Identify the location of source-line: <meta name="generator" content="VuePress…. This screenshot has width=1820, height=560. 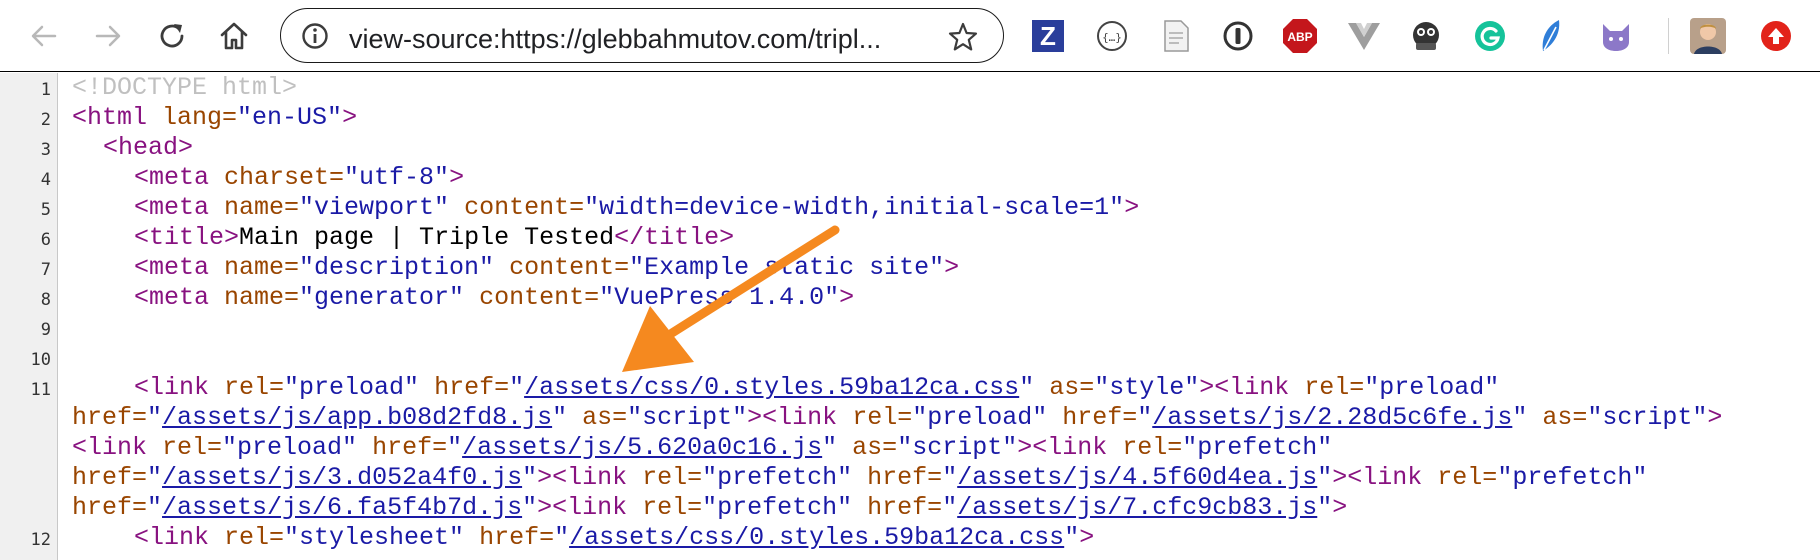
(494, 298).